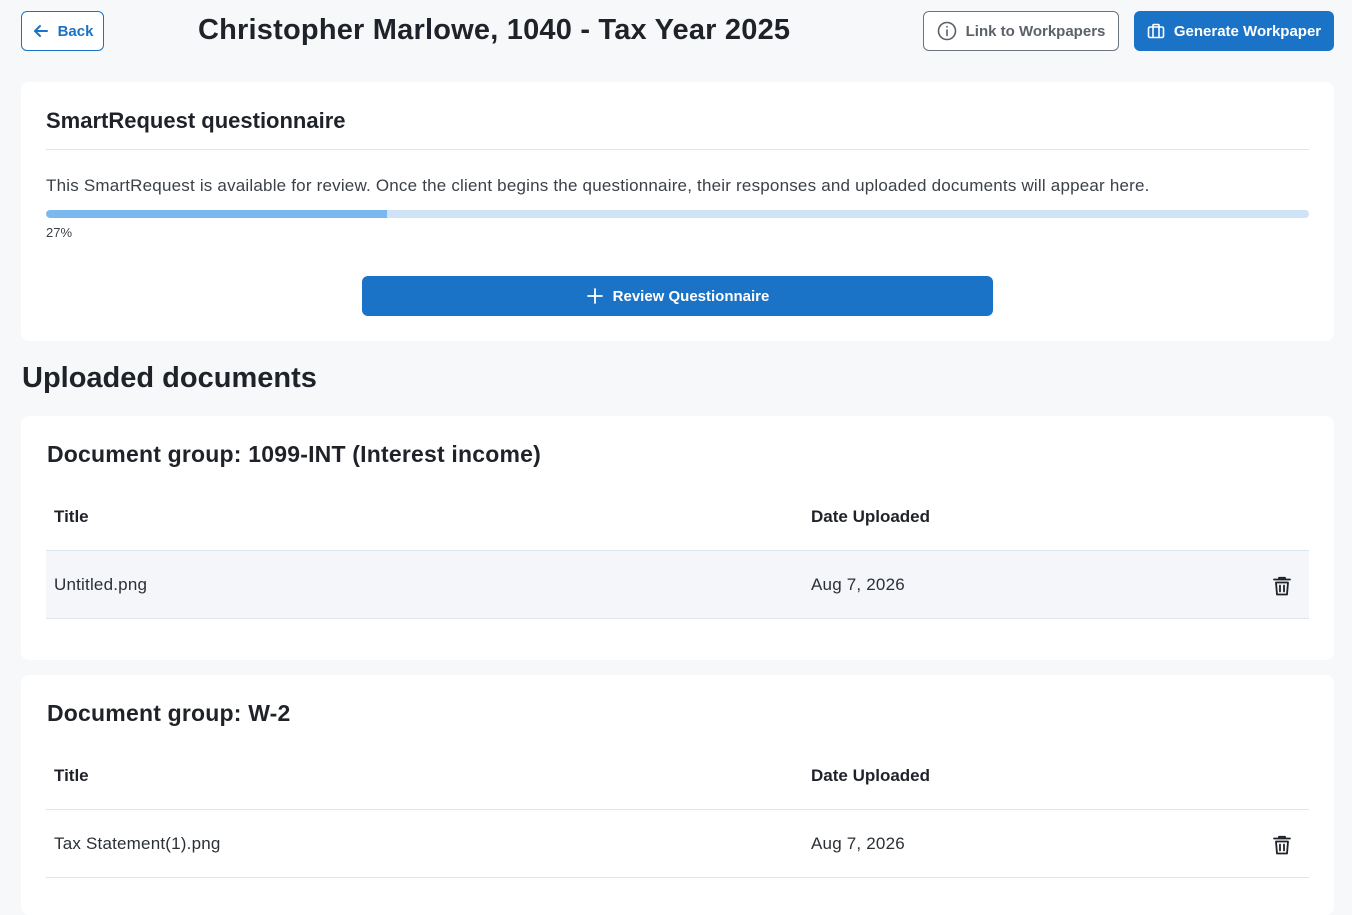 The image size is (1352, 915). What do you see at coordinates (169, 713) in the screenshot?
I see `document-group-title: Document group: W-2` at bounding box center [169, 713].